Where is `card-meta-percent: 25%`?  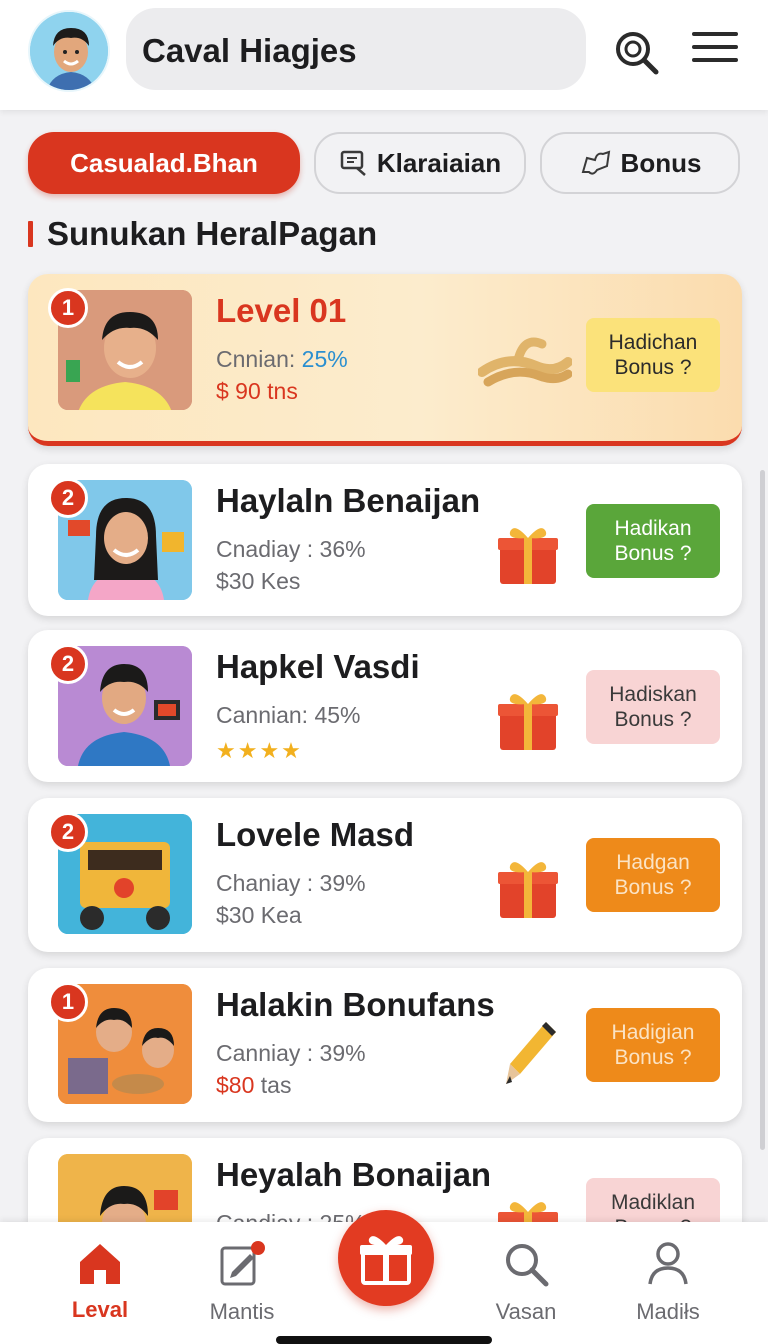 card-meta-percent: 25% is located at coordinates (324, 359).